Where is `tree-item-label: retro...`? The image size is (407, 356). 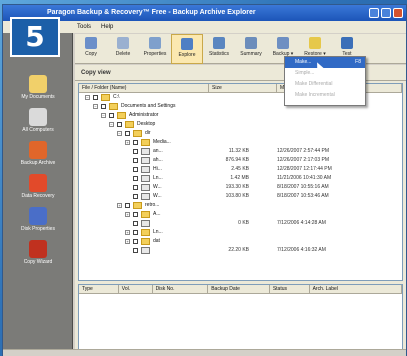
tree-item-label: retro... is located at coordinates (152, 205).